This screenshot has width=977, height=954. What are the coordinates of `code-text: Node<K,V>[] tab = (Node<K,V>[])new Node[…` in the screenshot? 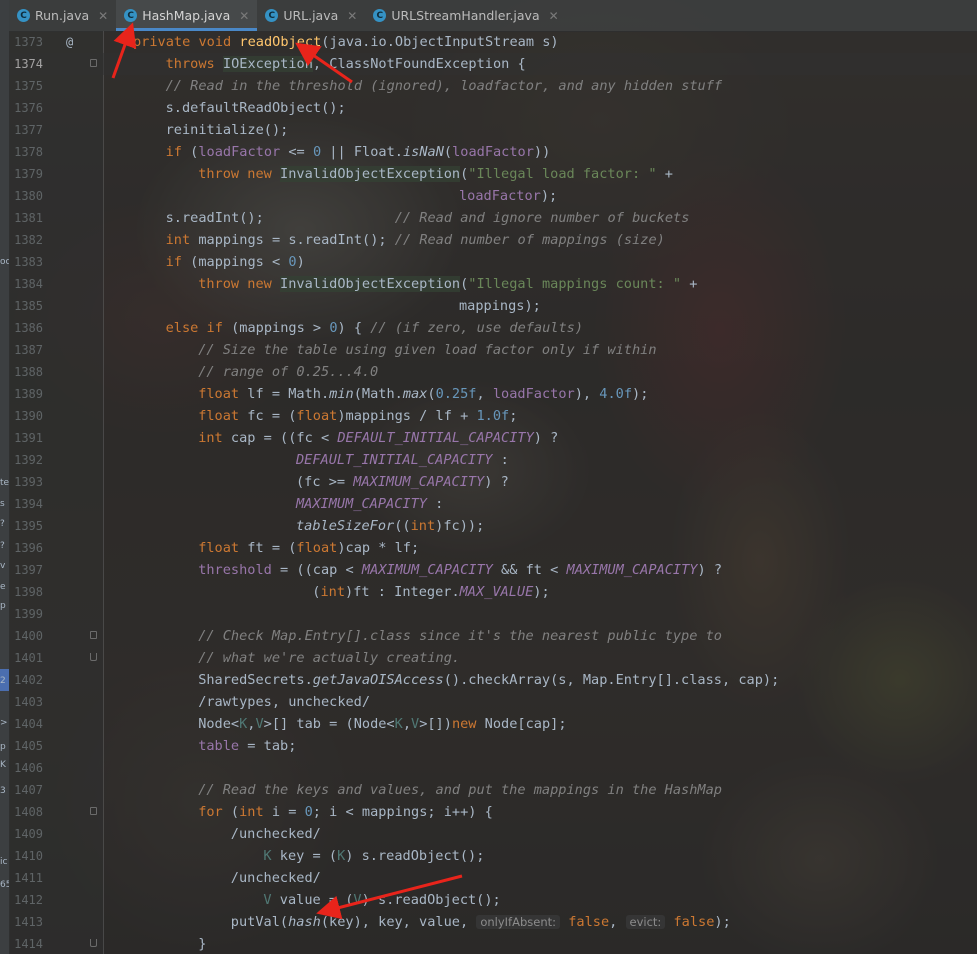 It's located at (382, 724).